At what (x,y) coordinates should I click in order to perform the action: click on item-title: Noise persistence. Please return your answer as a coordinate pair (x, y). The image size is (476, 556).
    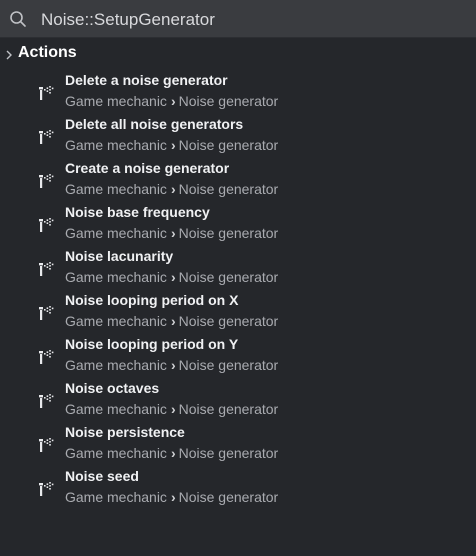
    Looking at the image, I should click on (125, 432).